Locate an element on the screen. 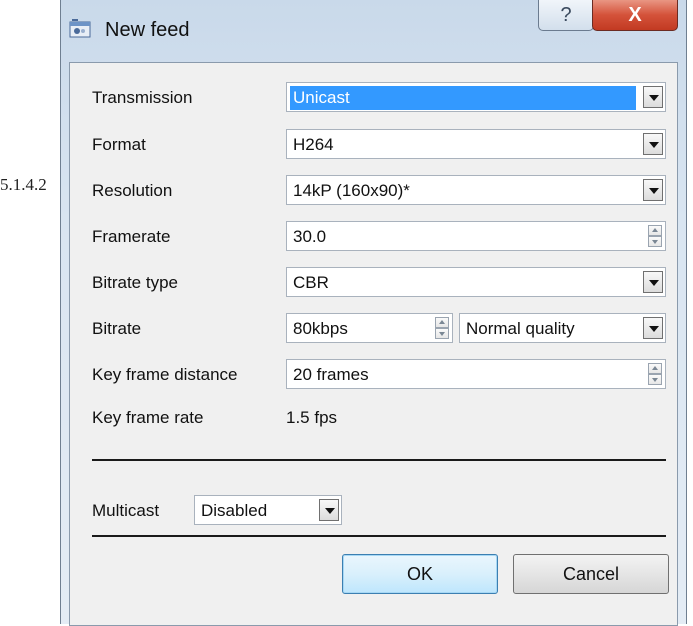 This screenshot has height=626, width=693. section-number: 5.1.4.2 is located at coordinates (23, 184).